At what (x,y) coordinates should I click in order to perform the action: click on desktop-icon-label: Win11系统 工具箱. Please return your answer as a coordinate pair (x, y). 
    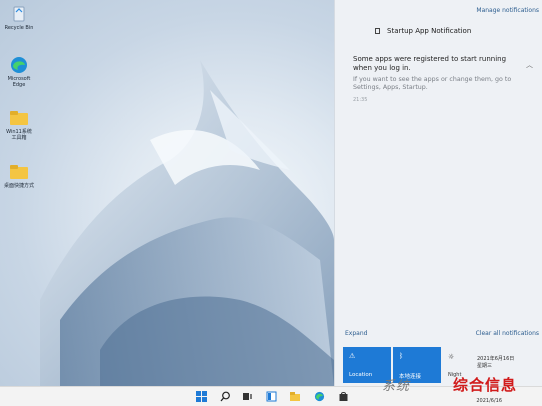
    Looking at the image, I should click on (19, 135).